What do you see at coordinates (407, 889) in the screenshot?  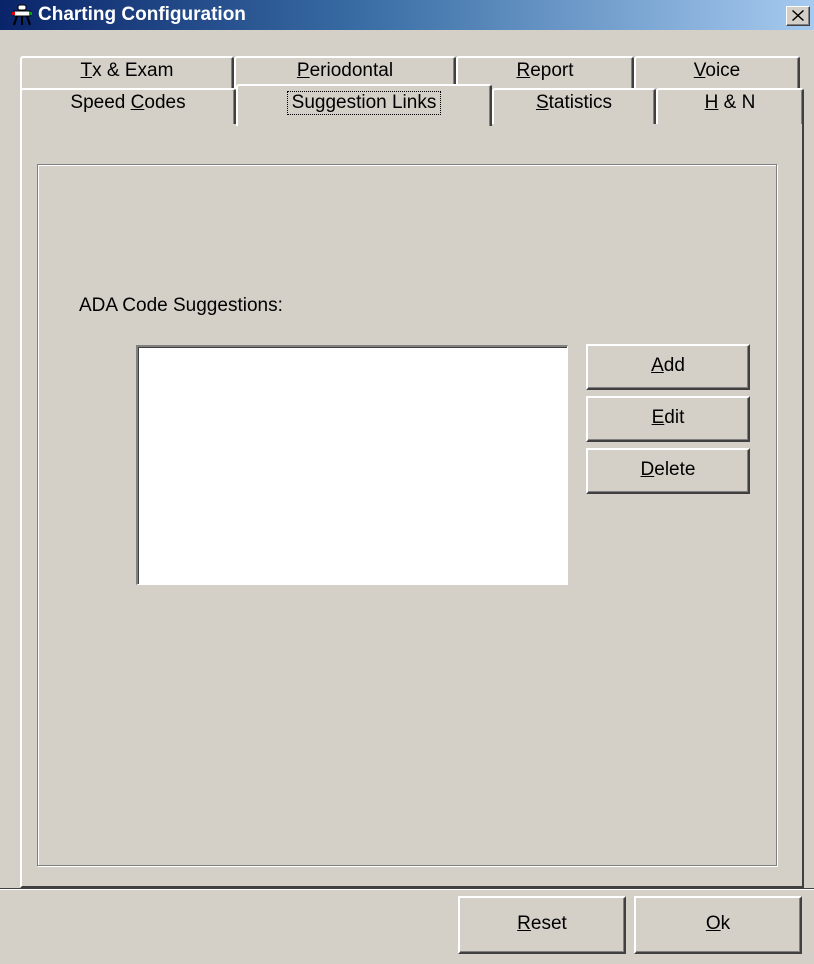 I see `footer-divider` at bounding box center [407, 889].